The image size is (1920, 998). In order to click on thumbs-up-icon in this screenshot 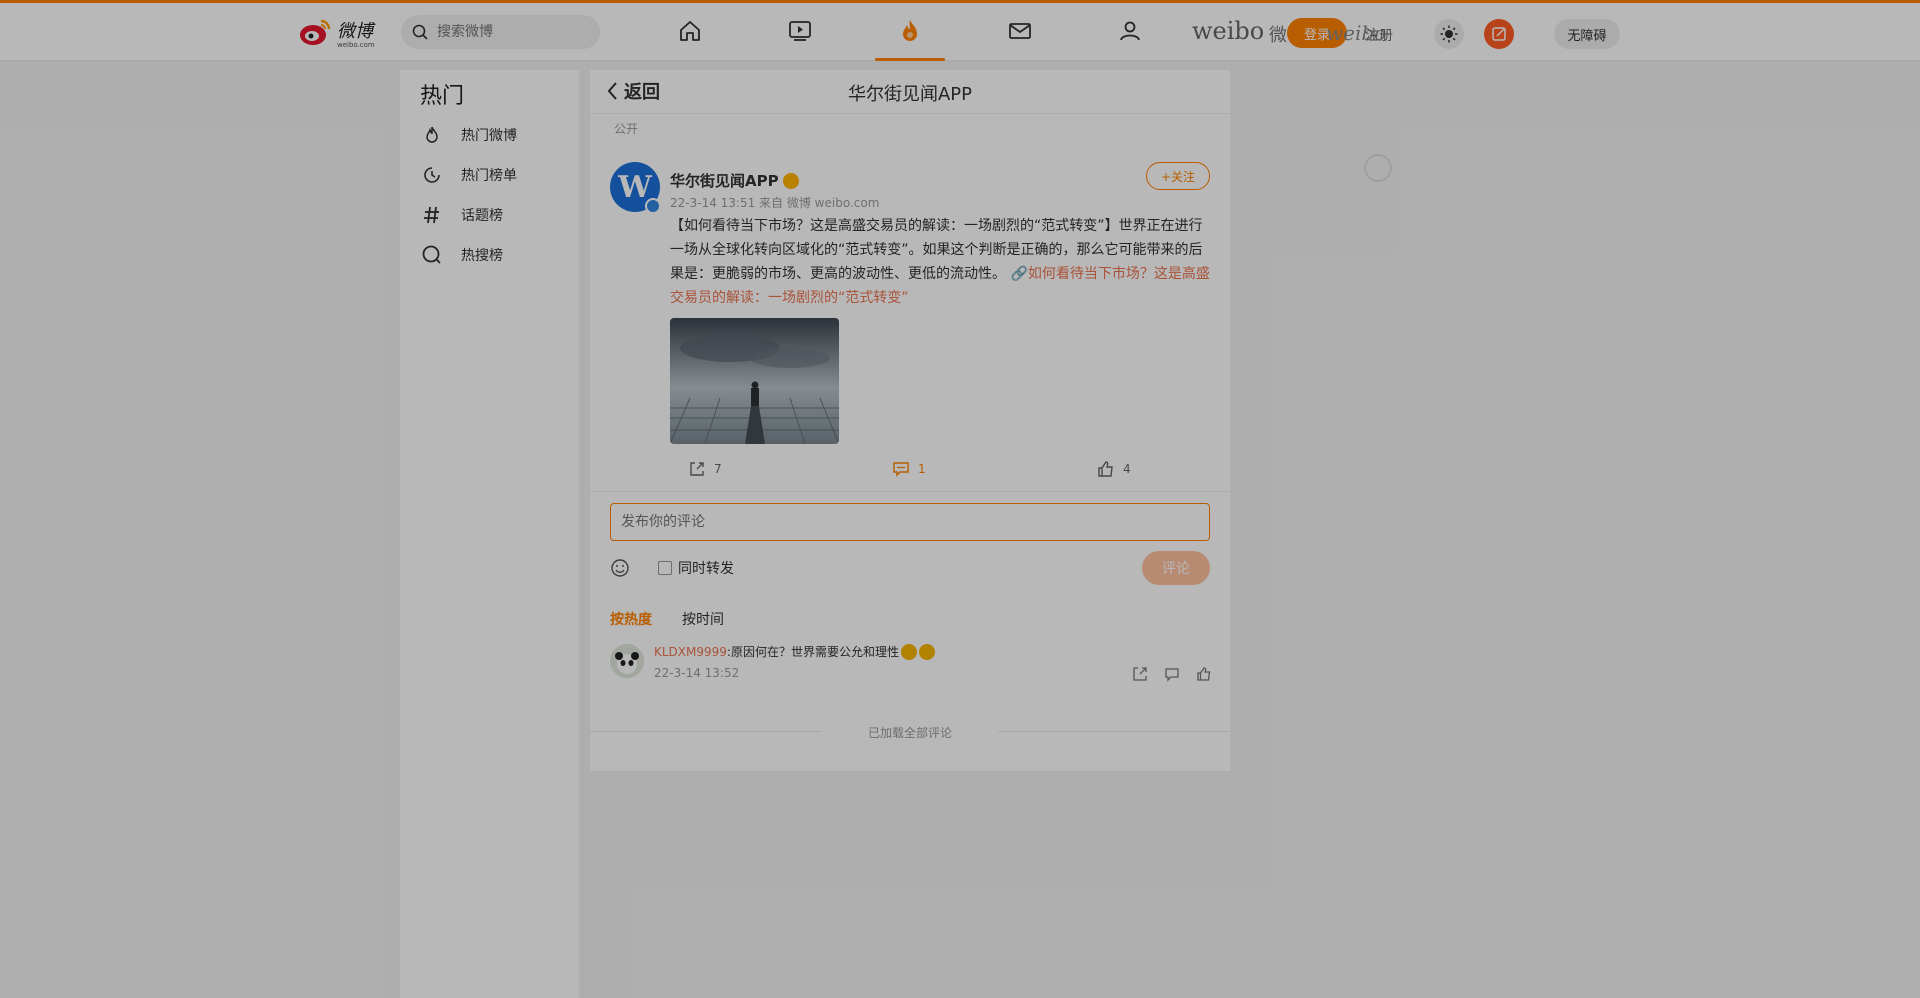, I will do `click(1105, 469)`.